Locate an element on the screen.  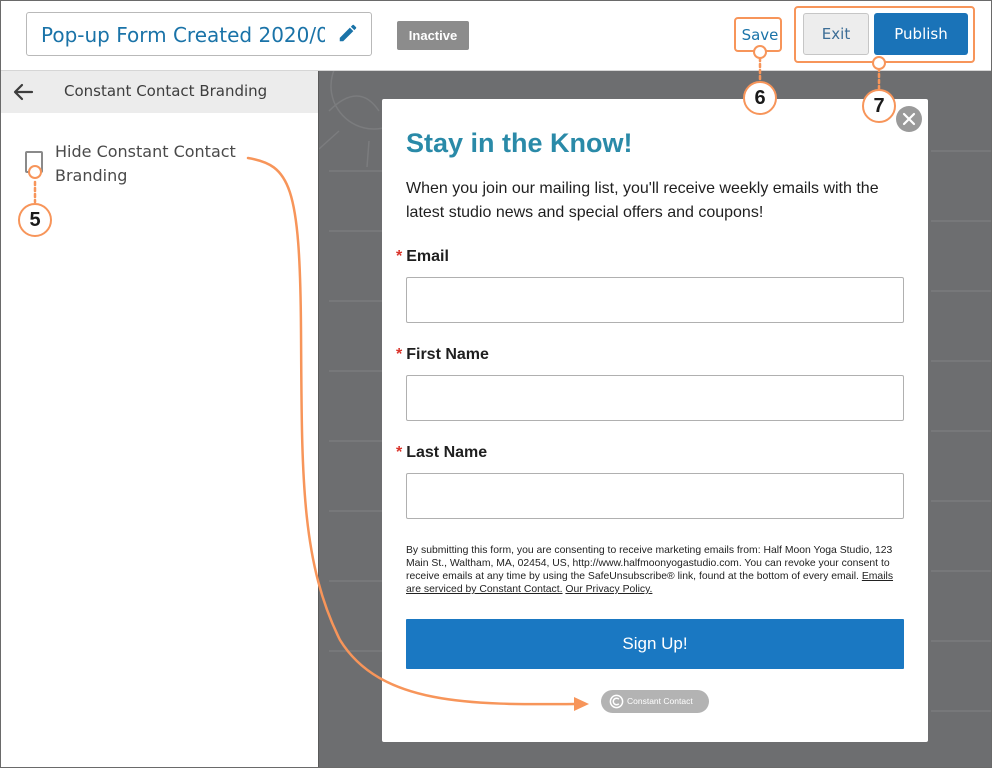
form-title-field: Pop-up Form Created 2020/03/ is located at coordinates (199, 34).